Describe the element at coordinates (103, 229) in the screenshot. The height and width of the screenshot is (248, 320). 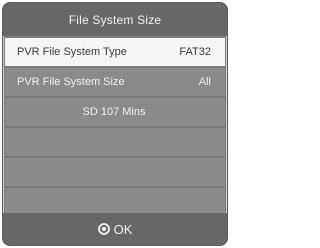
I see `ok-circle-icon` at that location.